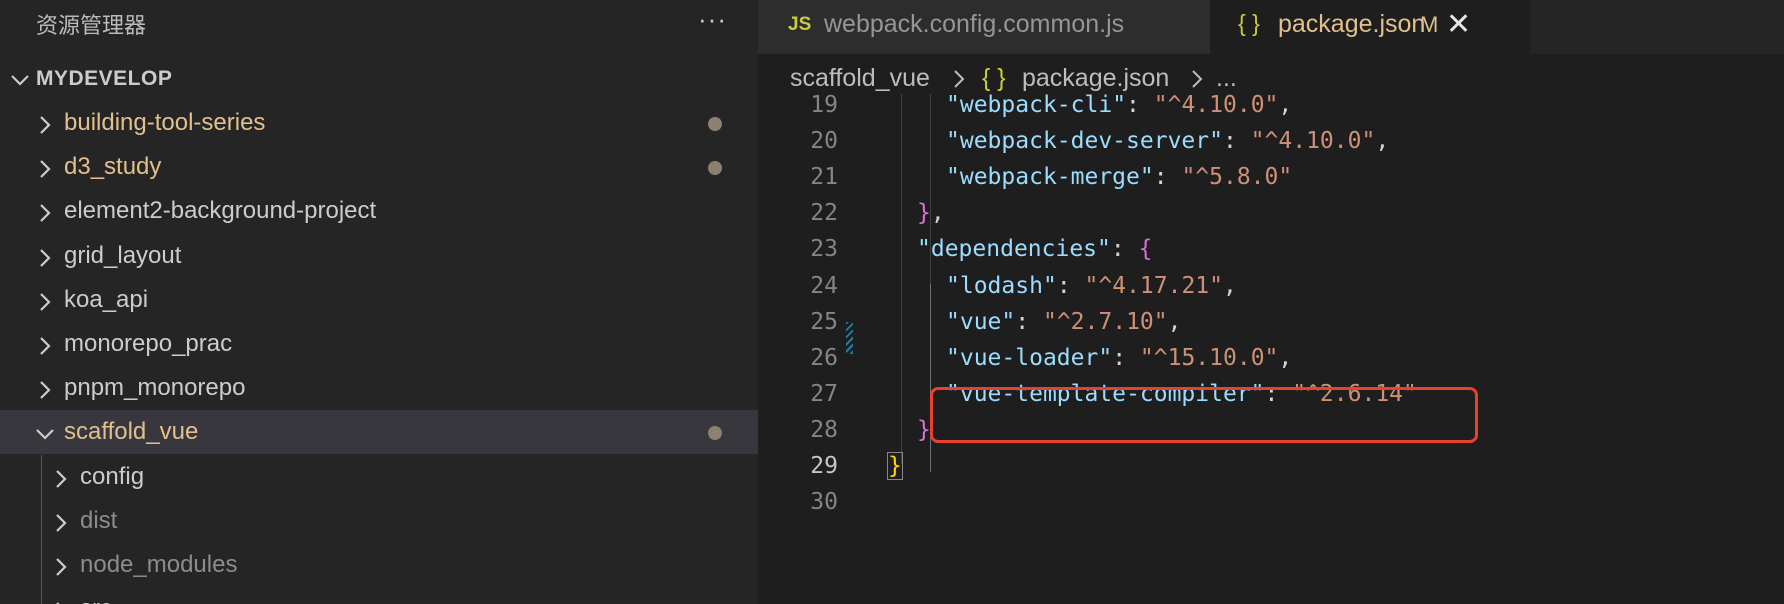 This screenshot has height=604, width=1784. What do you see at coordinates (712, 19) in the screenshot?
I see `more-actions-icon: ···` at bounding box center [712, 19].